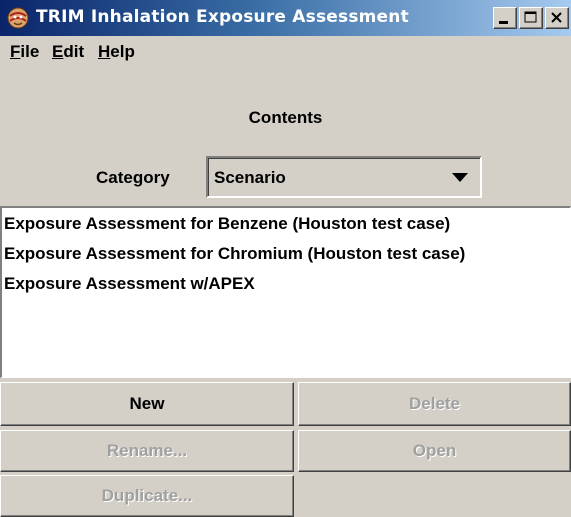 Image resolution: width=571 pixels, height=517 pixels. What do you see at coordinates (18, 18) in the screenshot?
I see `trim-app-icon` at bounding box center [18, 18].